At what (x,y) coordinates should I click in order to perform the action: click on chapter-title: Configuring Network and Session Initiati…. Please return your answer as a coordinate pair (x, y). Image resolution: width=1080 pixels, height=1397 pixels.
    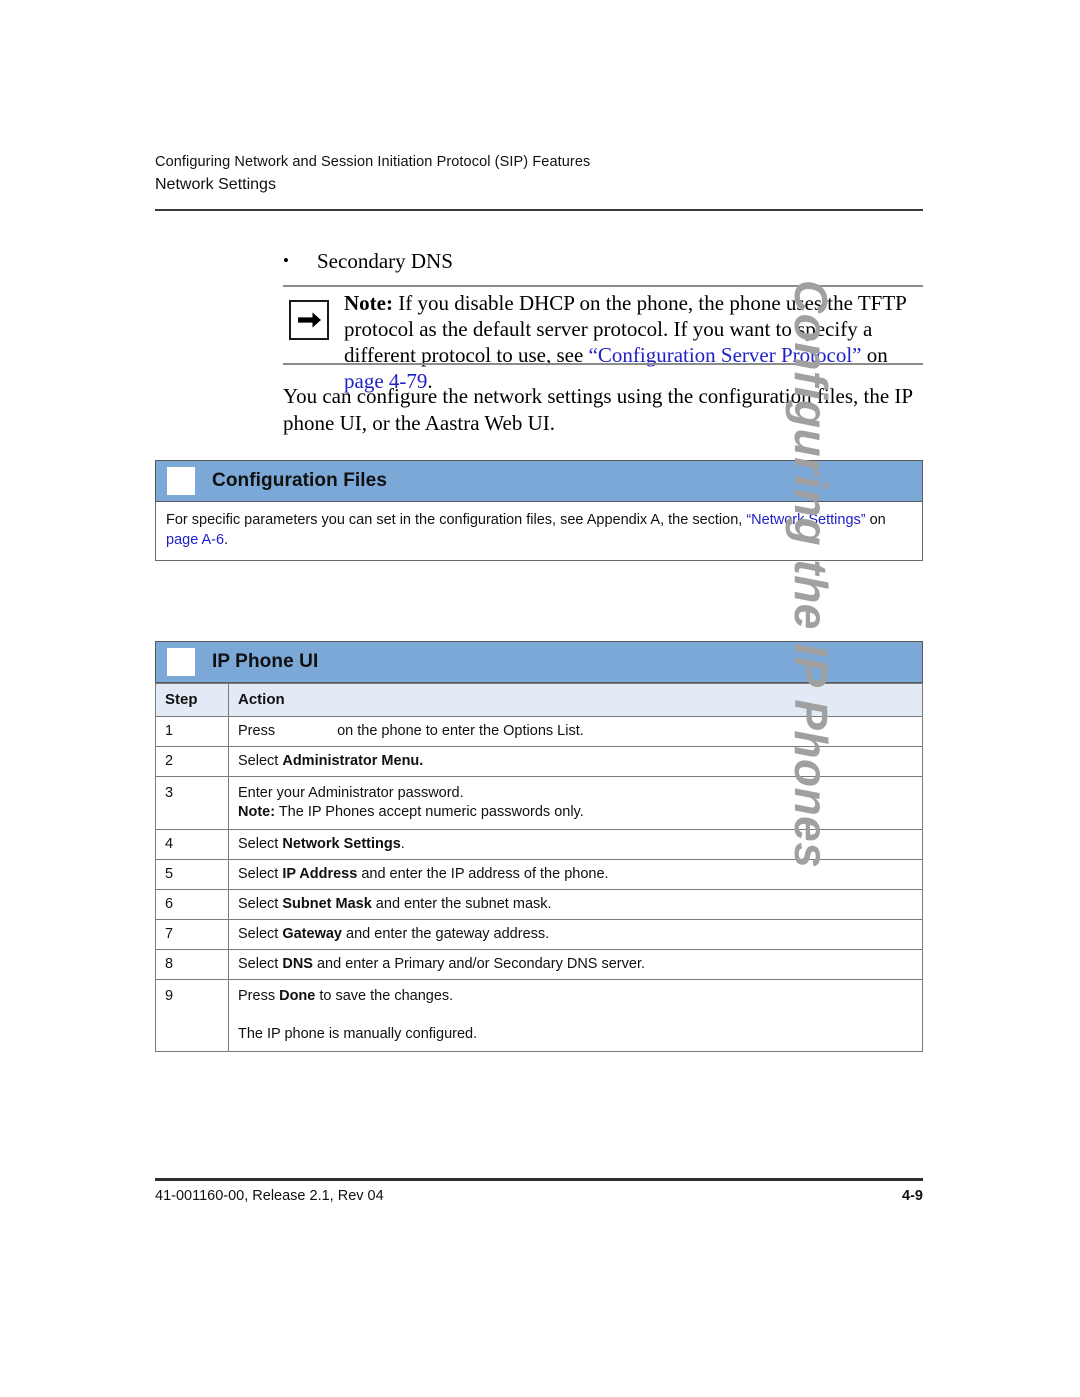
    Looking at the image, I should click on (373, 162).